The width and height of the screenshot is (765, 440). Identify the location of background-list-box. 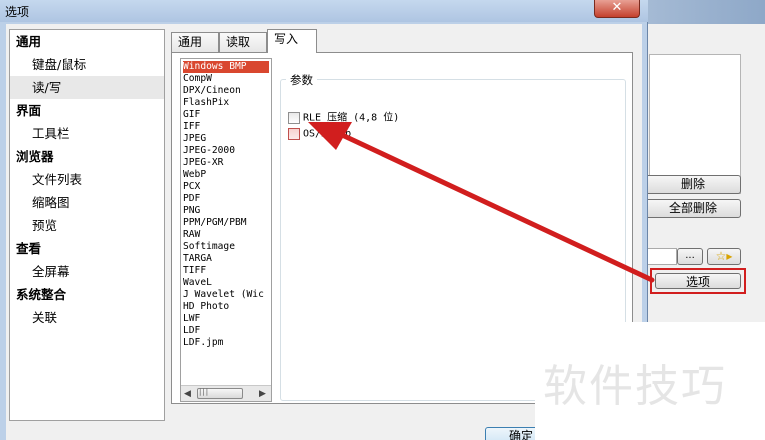
(695, 124).